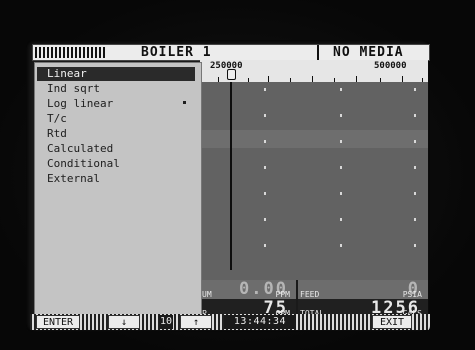  What do you see at coordinates (124, 322) in the screenshot?
I see `down-arrow-button: ↓` at bounding box center [124, 322].